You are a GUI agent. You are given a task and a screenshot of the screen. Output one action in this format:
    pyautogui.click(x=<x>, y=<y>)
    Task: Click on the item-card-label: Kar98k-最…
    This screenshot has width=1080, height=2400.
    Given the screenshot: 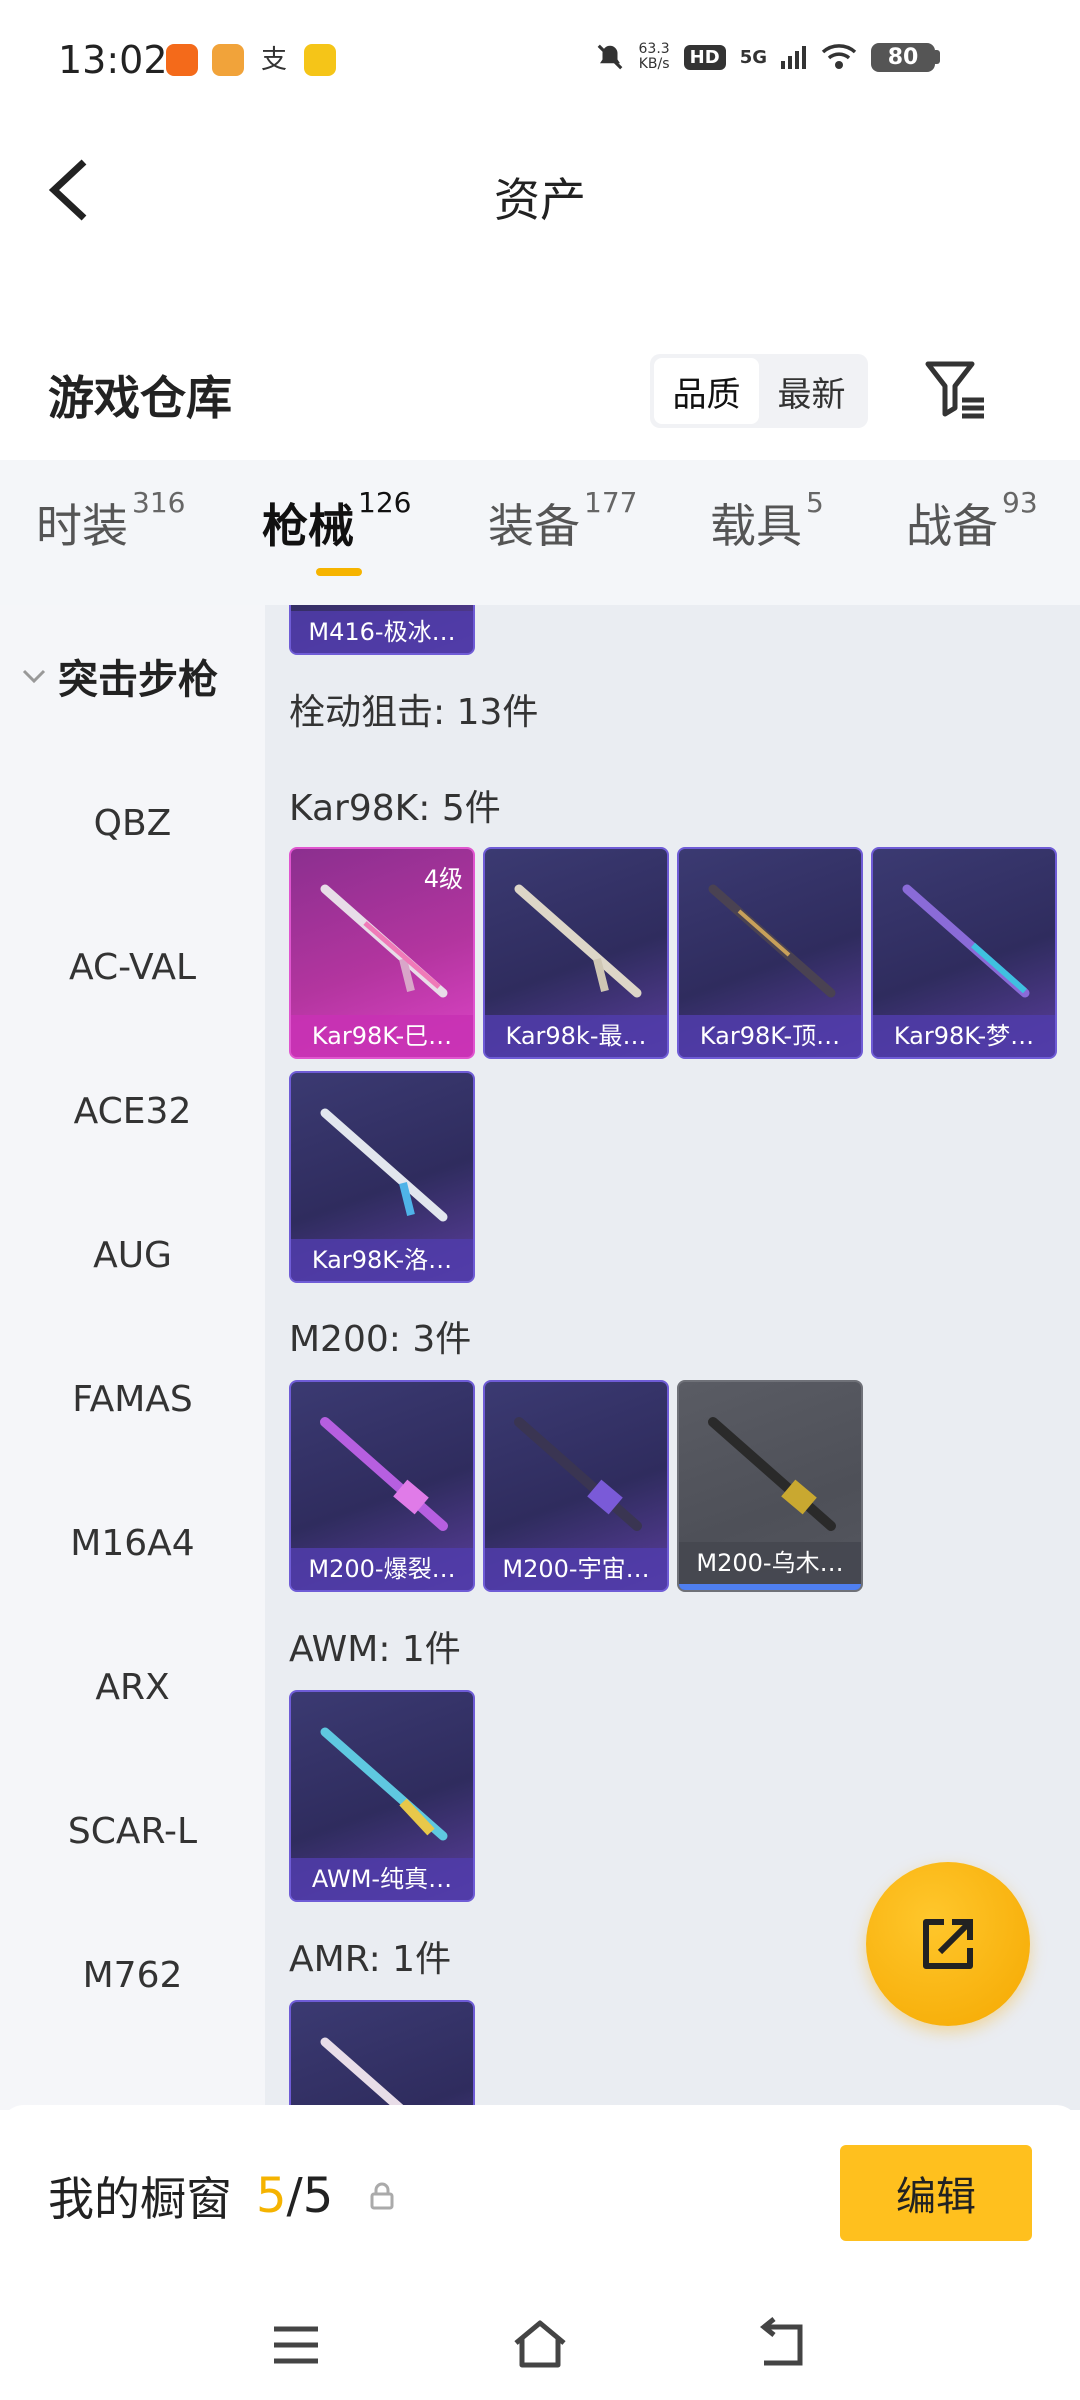 What is the action you would take?
    pyautogui.click(x=576, y=1036)
    